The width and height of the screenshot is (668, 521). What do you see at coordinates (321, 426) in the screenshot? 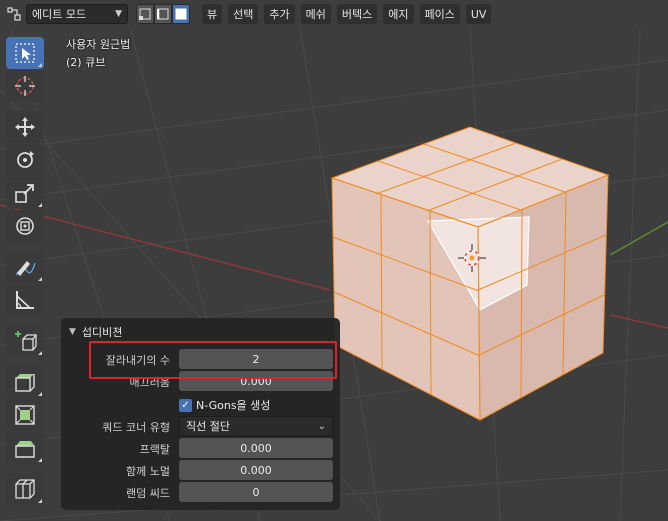
I see `chevron-down-icon: ⌄` at bounding box center [321, 426].